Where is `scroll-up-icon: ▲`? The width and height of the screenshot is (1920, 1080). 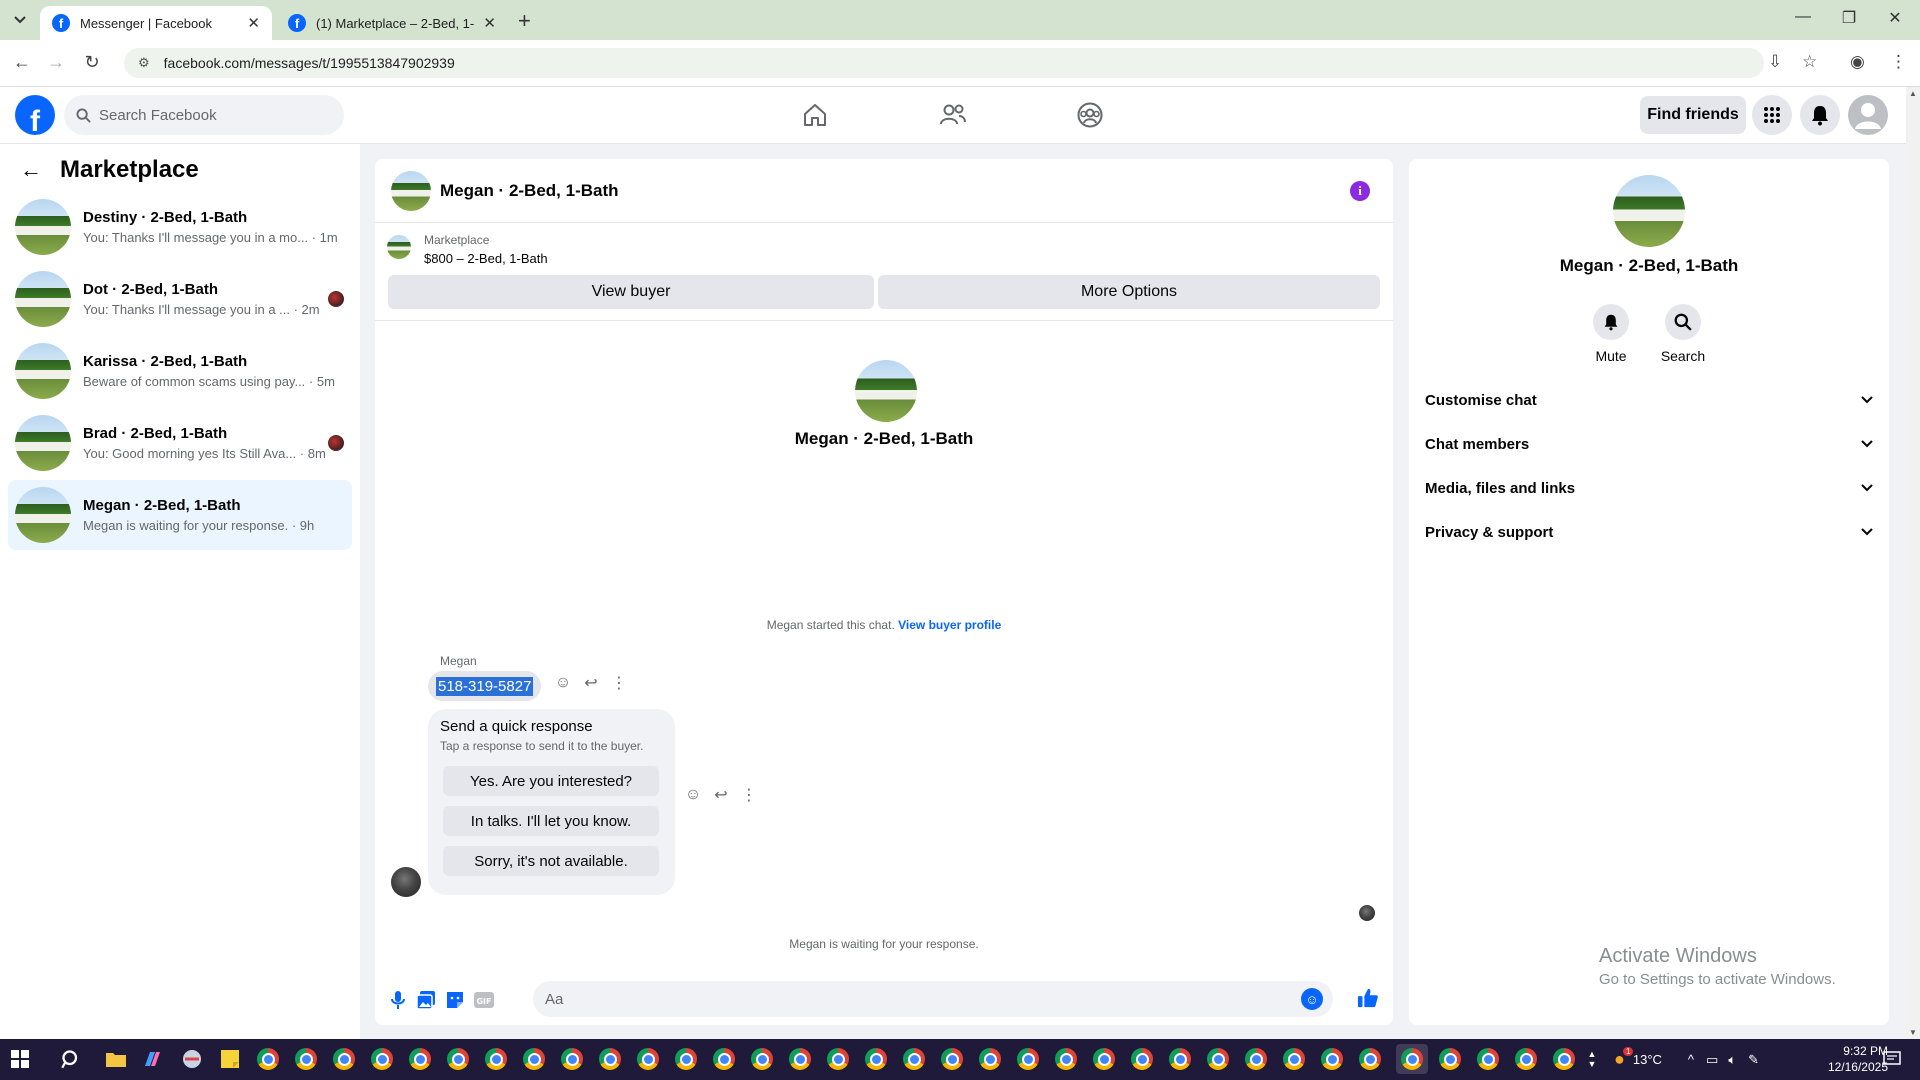 scroll-up-icon: ▲ is located at coordinates (1913, 93).